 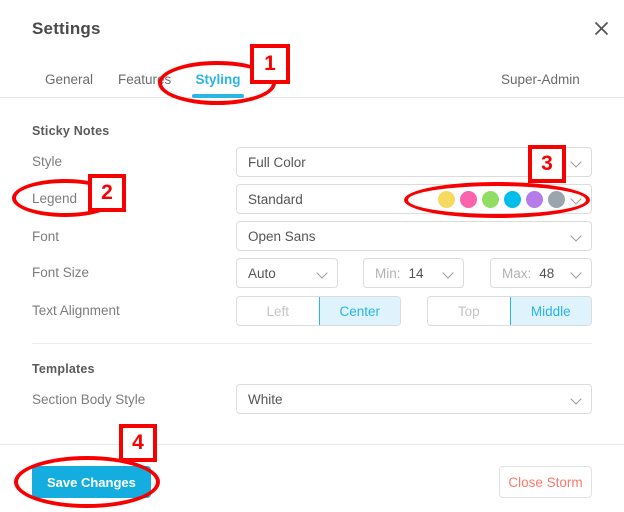 I want to click on label-style: Style, so click(x=47, y=161).